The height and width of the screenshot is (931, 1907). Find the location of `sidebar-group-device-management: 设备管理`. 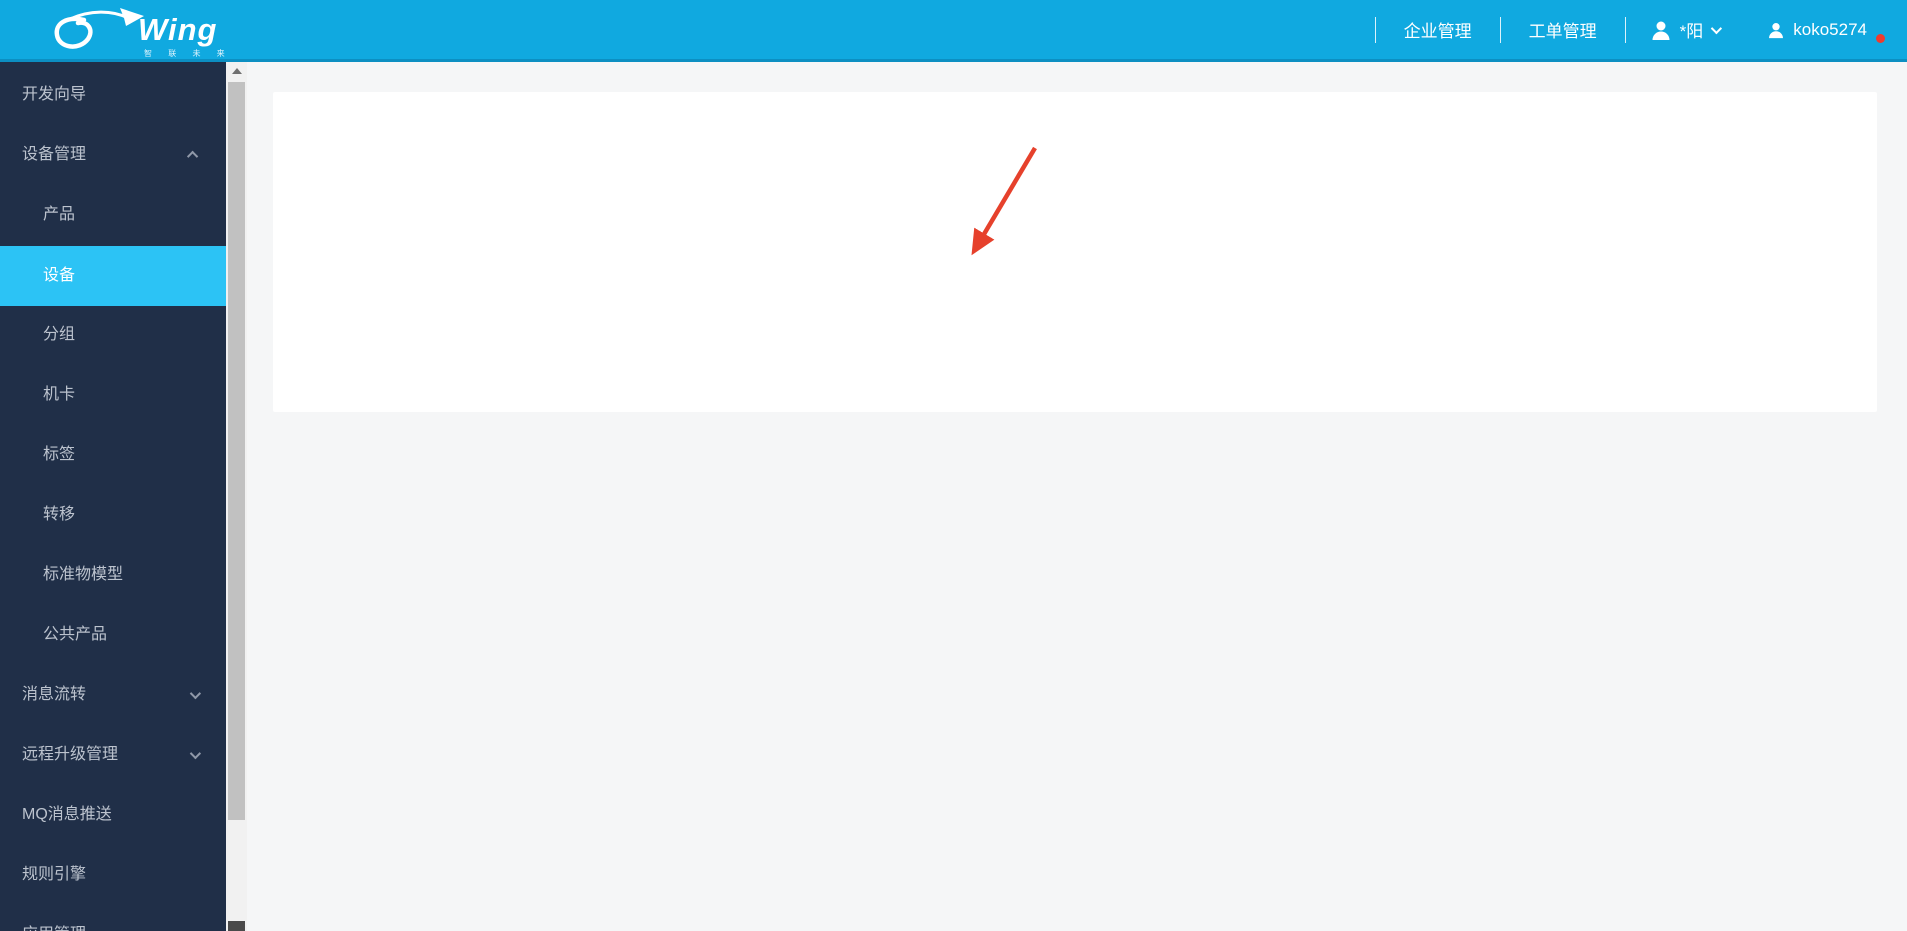

sidebar-group-device-management: 设备管理 is located at coordinates (113, 155).